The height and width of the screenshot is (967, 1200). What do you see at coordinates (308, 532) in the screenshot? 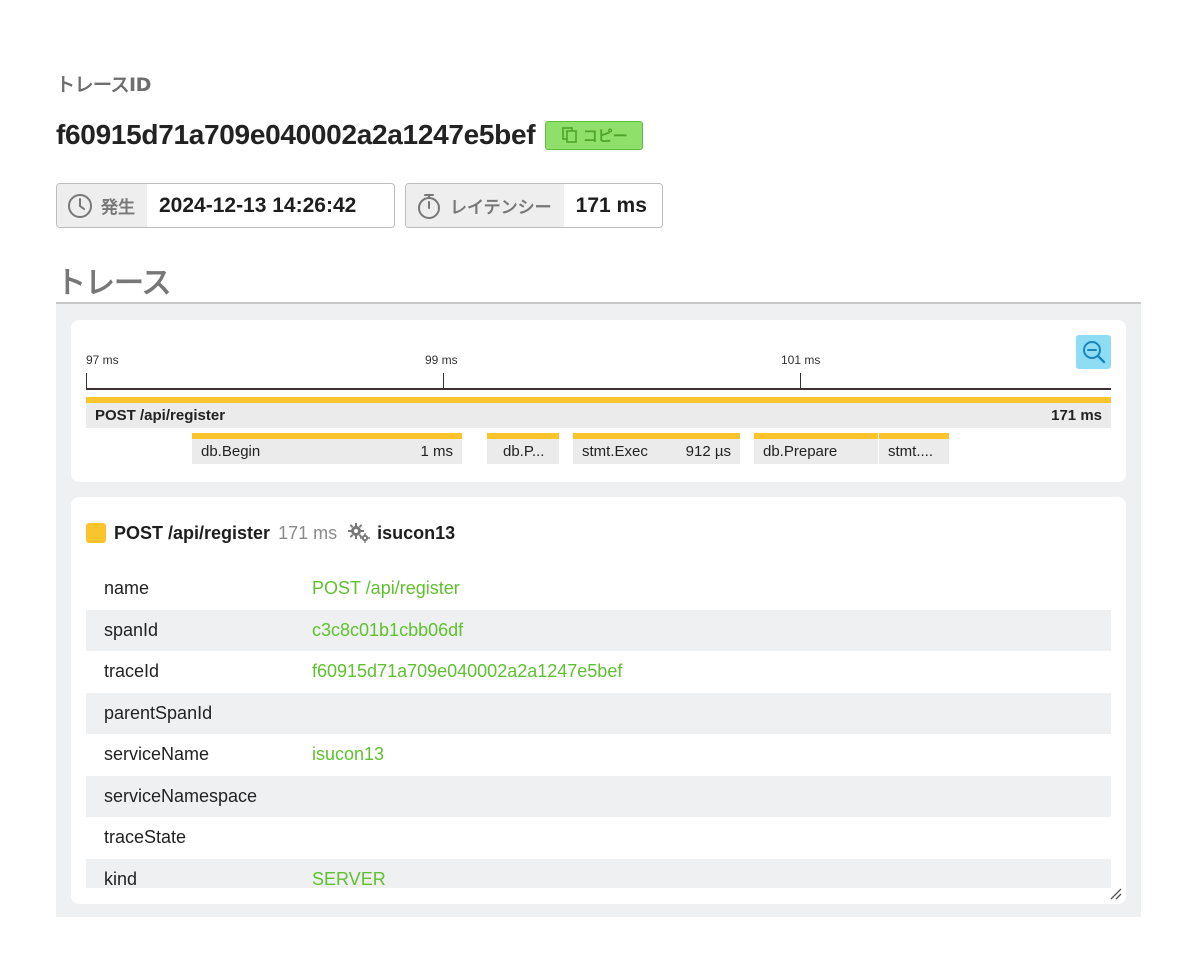
I see `span-detail-duration: 171 ms` at bounding box center [308, 532].